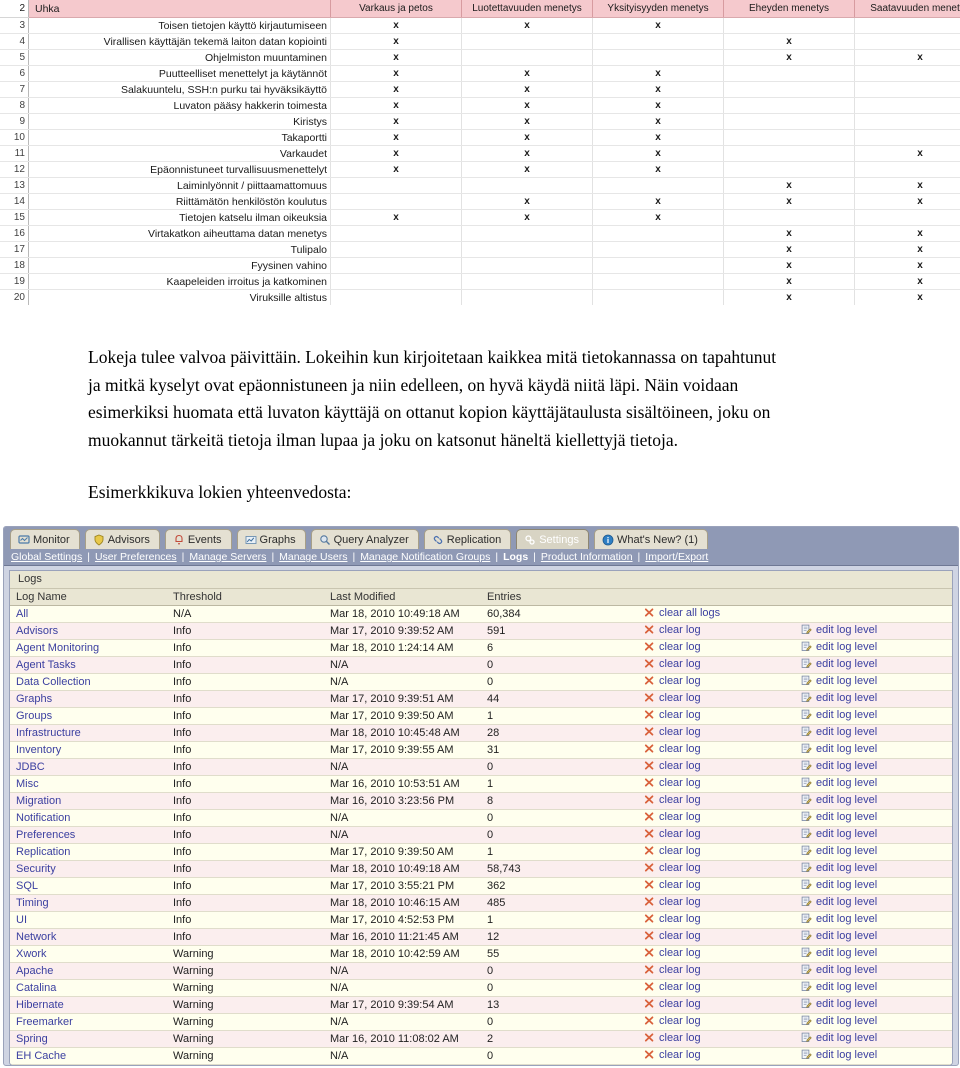  What do you see at coordinates (46, 557) in the screenshot?
I see `subnav-item-global-settings: Global Settings` at bounding box center [46, 557].